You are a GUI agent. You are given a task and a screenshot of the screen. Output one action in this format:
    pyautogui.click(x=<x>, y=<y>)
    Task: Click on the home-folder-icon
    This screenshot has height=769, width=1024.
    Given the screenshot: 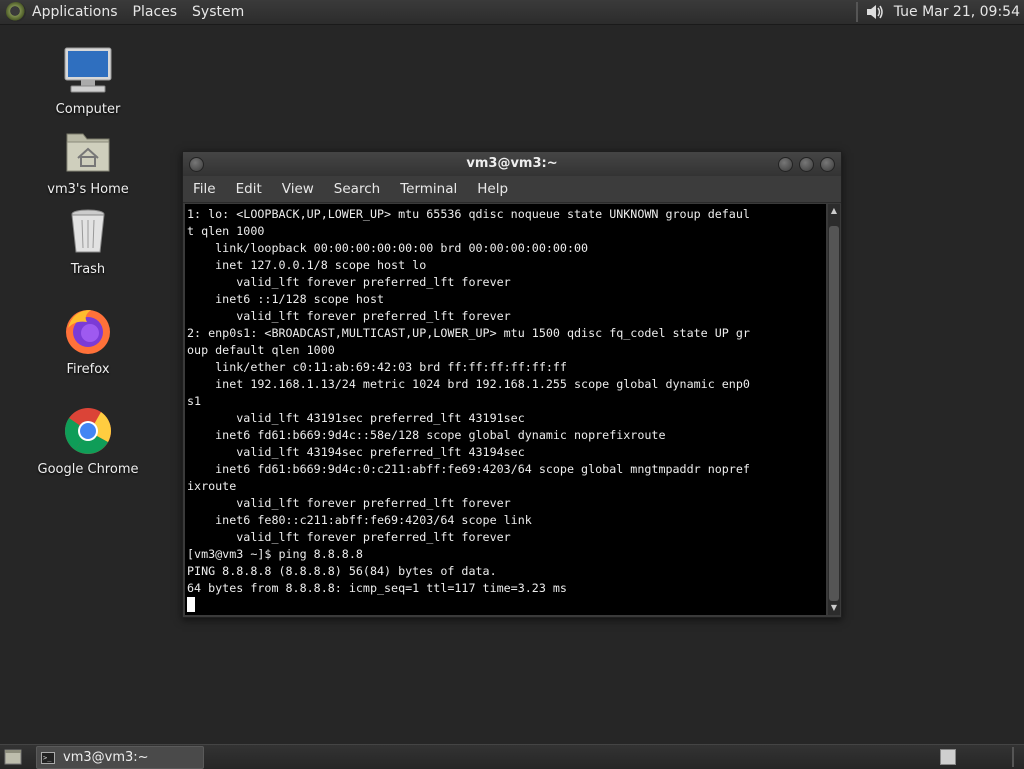 What is the action you would take?
    pyautogui.click(x=88, y=152)
    